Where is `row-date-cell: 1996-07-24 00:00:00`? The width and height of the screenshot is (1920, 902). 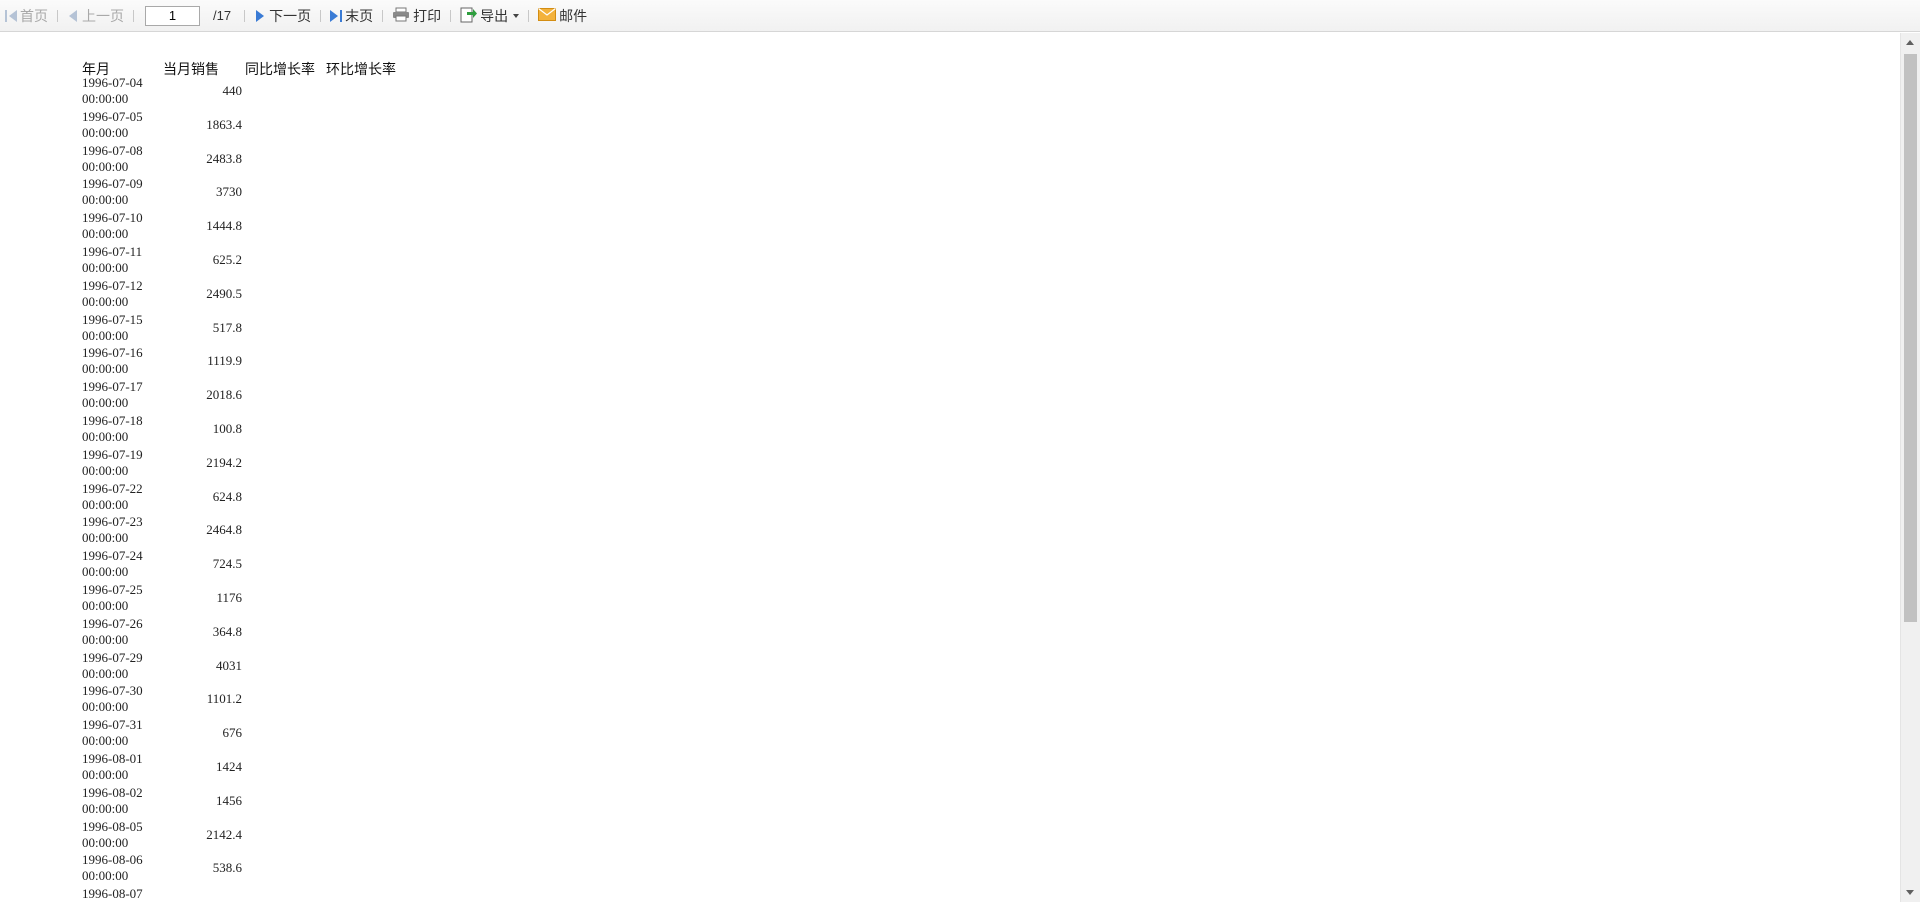
row-date-cell: 1996-07-24 00:00:00 is located at coordinates (112, 564).